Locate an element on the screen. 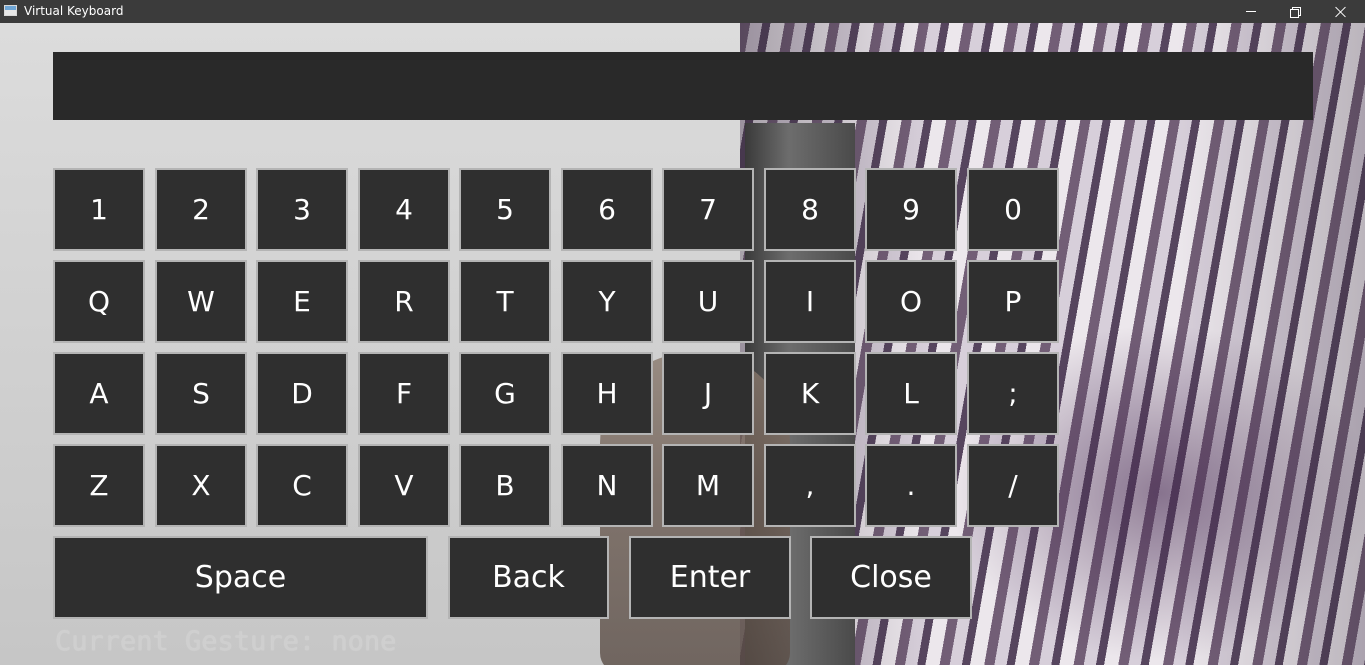  key-label: , is located at coordinates (810, 485).